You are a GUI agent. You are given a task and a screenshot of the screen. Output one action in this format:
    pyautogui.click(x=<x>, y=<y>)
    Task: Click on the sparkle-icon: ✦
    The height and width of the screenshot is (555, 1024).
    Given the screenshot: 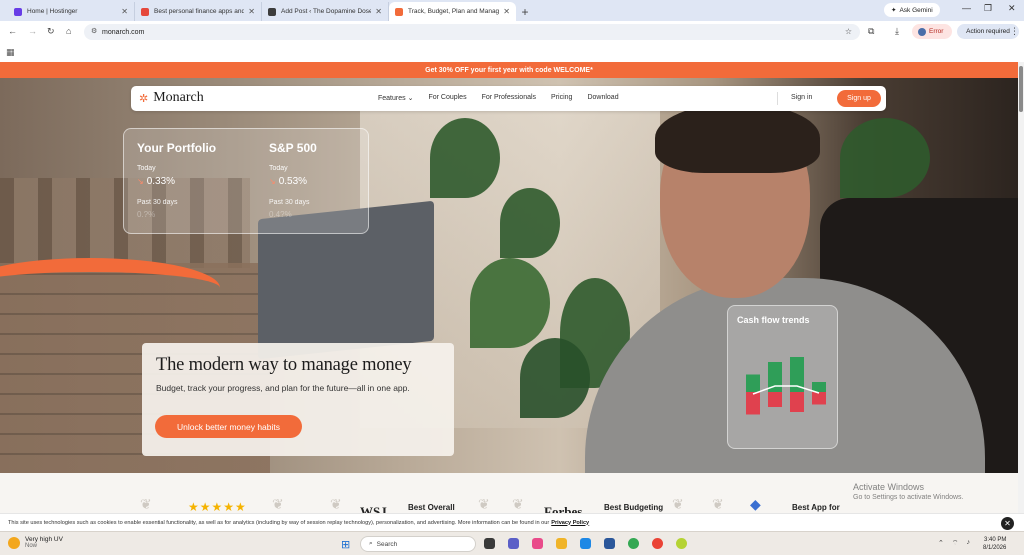 What is the action you would take?
    pyautogui.click(x=894, y=10)
    